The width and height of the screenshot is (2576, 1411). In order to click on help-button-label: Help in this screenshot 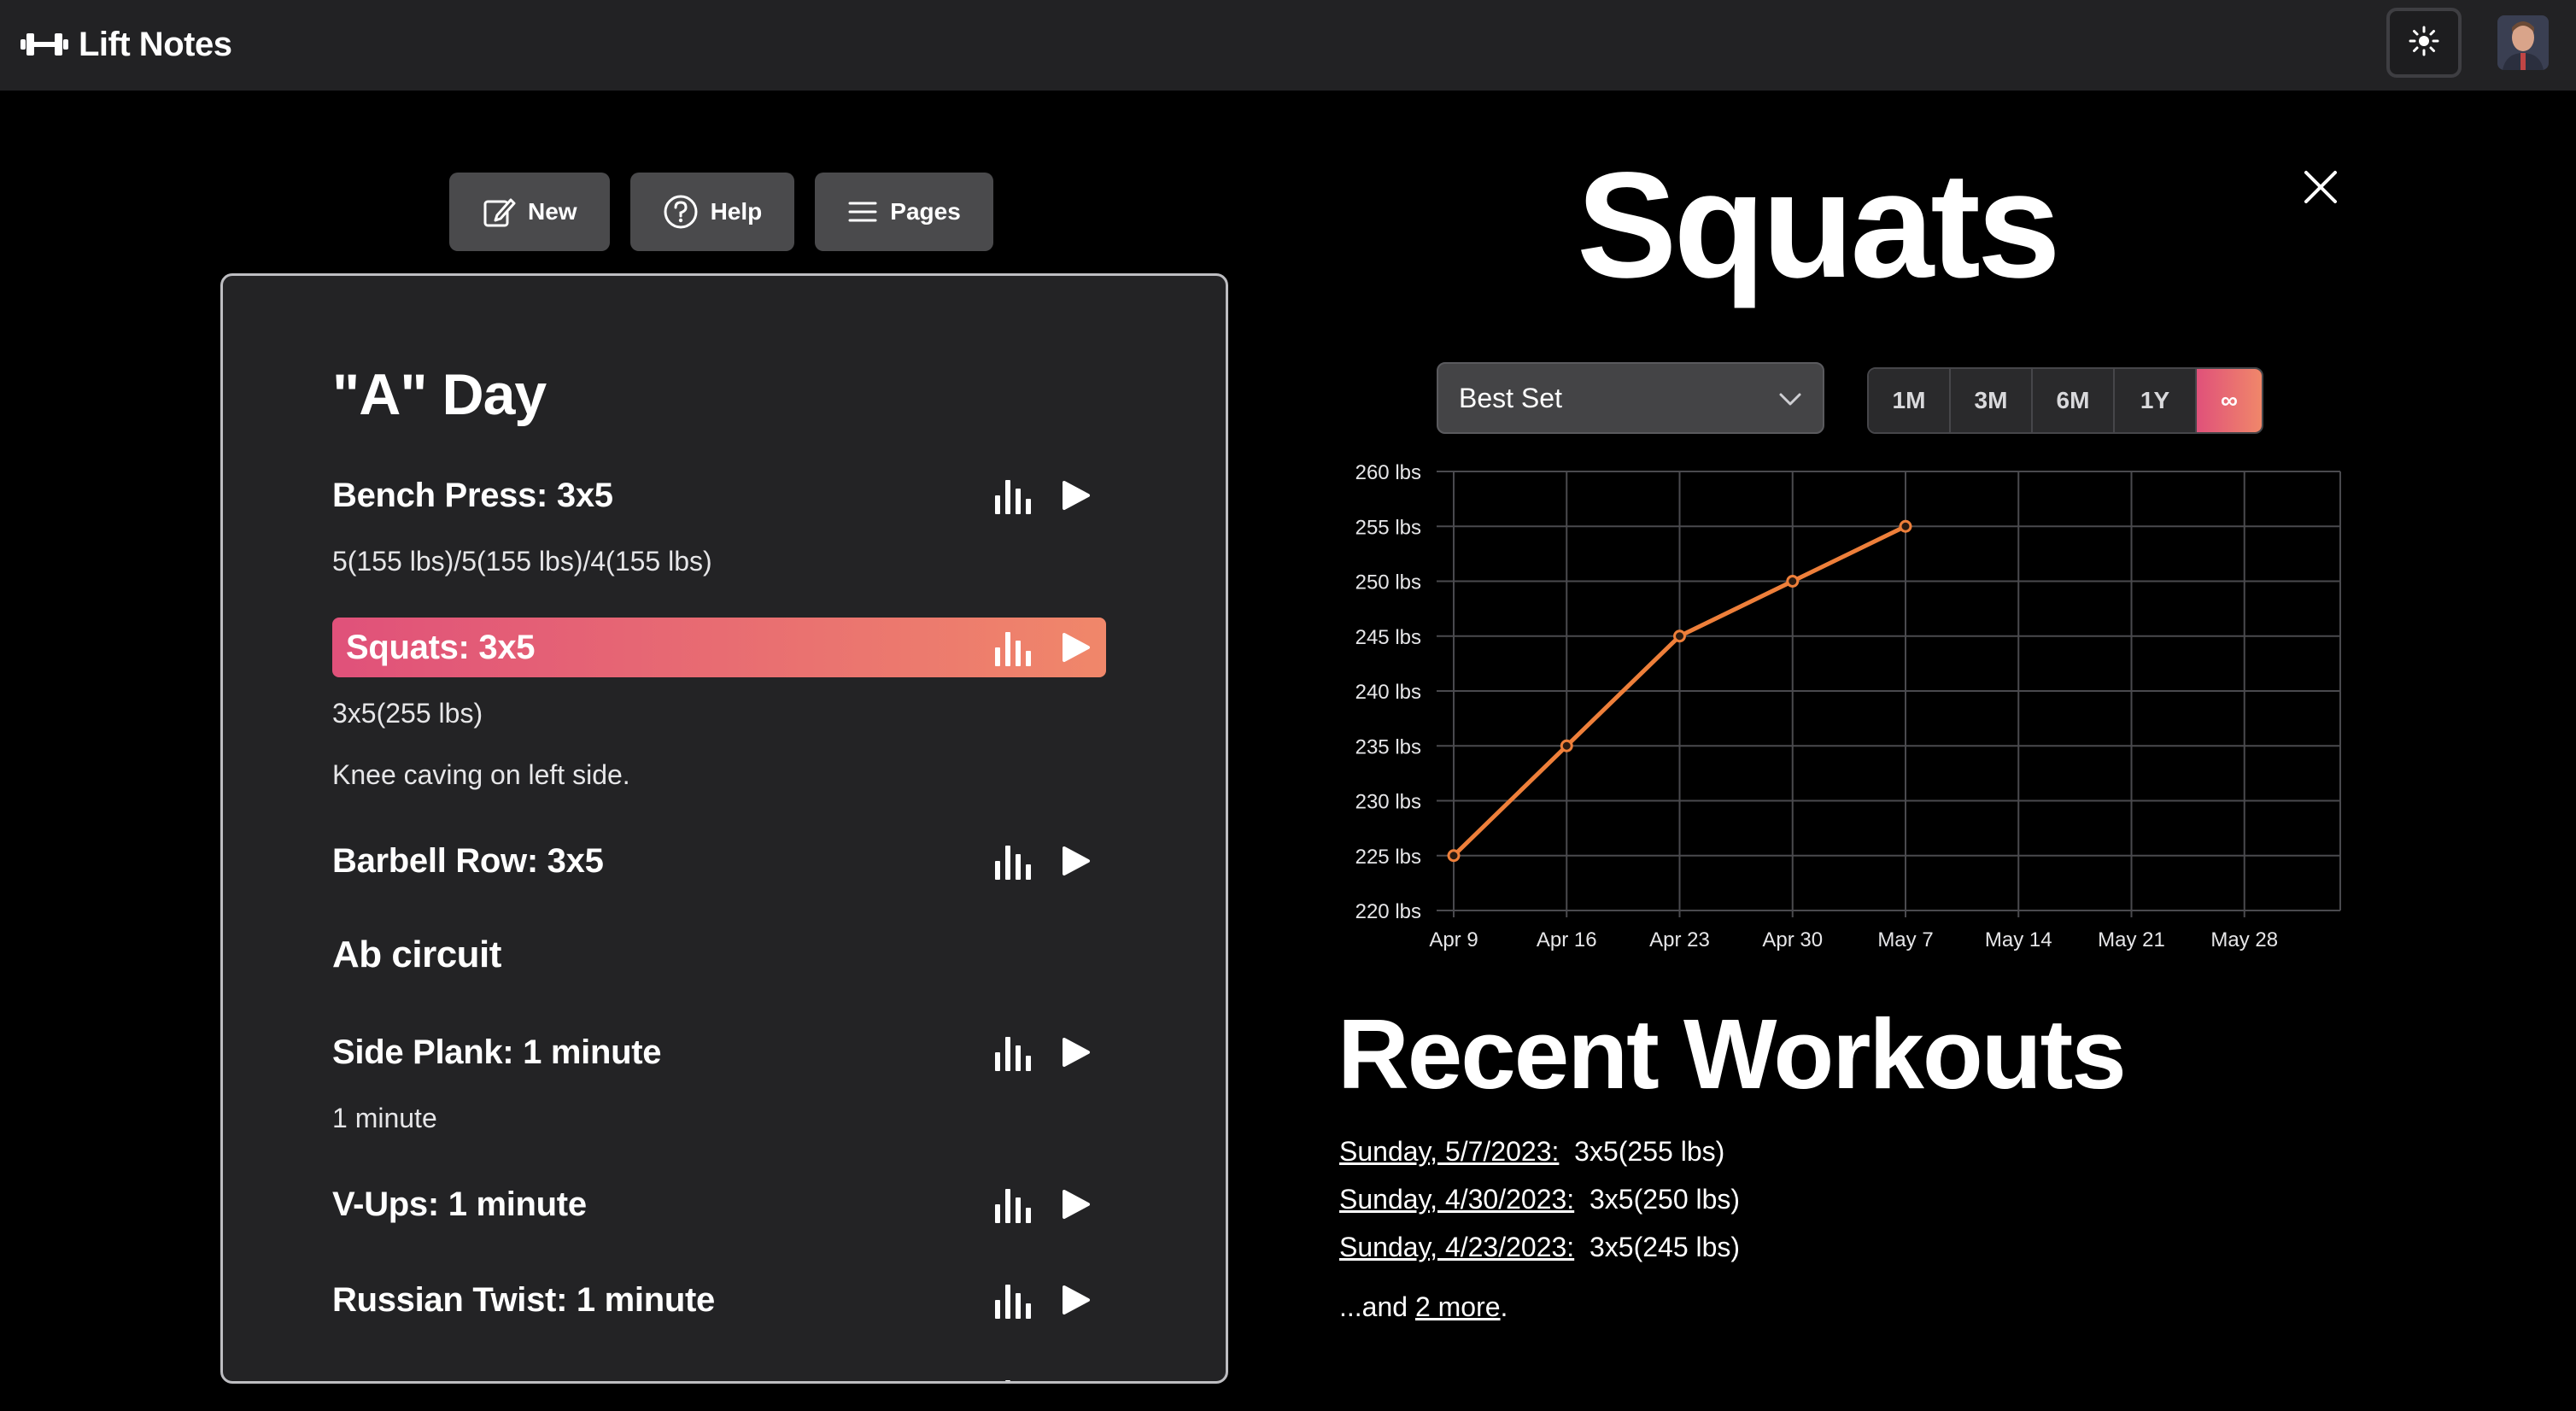, I will do `click(736, 211)`.